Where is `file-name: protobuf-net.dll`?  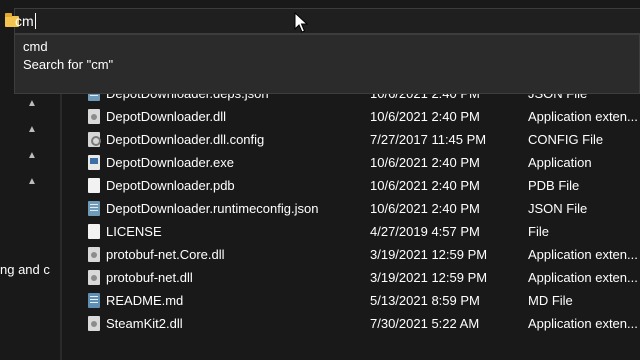 file-name: protobuf-net.dll is located at coordinates (149, 277).